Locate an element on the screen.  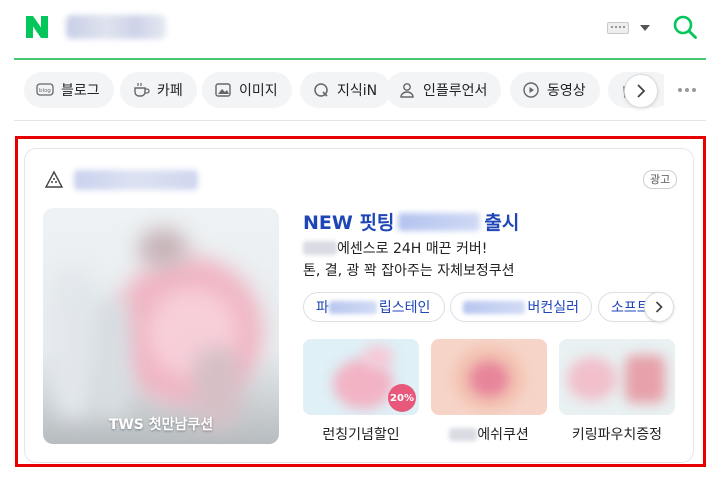
tab-kin: 지식iN is located at coordinates (346, 90).